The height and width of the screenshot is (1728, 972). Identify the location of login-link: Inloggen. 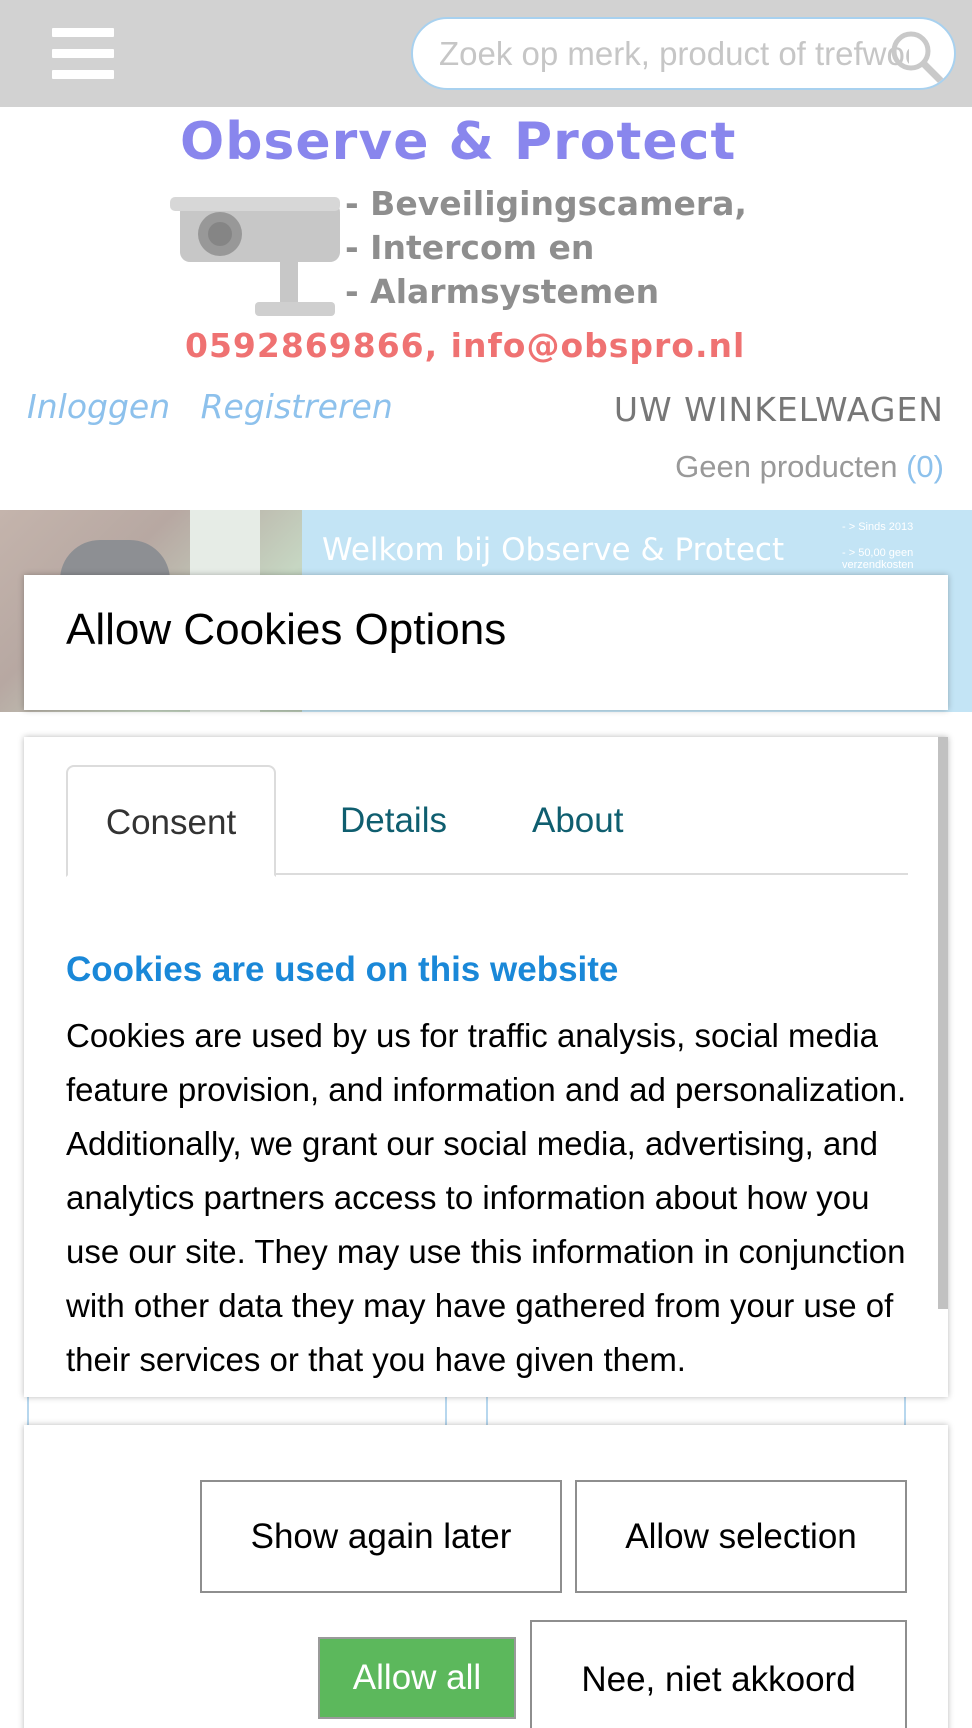
(98, 406).